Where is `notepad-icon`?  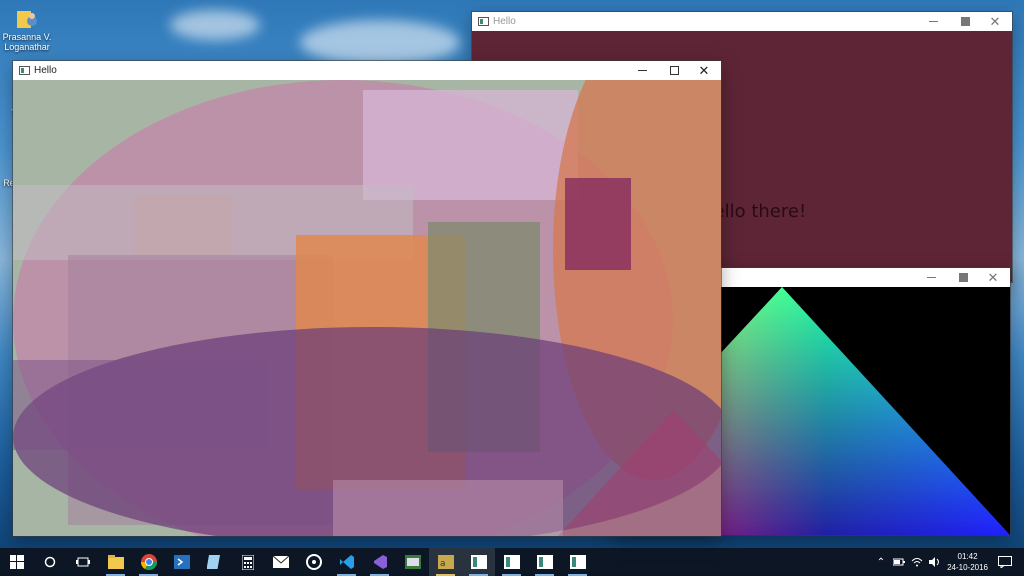 notepad-icon is located at coordinates (213, 562).